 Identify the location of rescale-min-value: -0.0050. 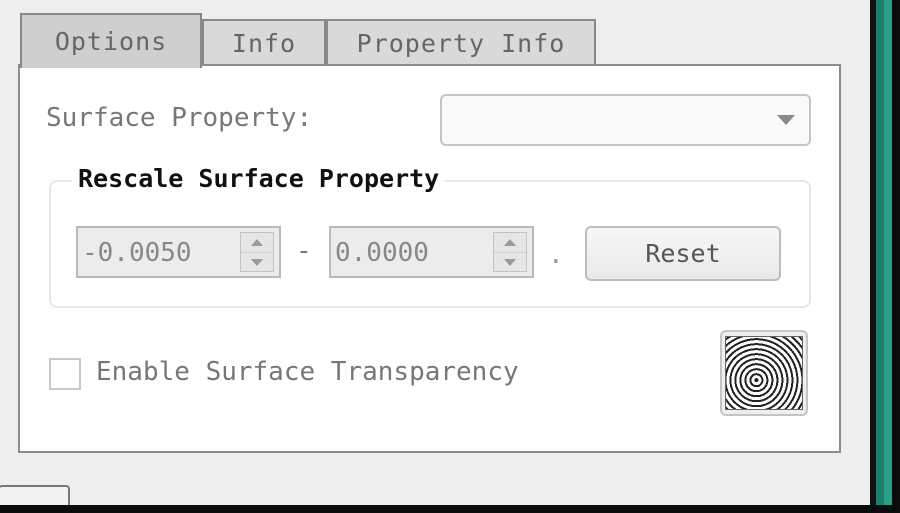
(137, 253).